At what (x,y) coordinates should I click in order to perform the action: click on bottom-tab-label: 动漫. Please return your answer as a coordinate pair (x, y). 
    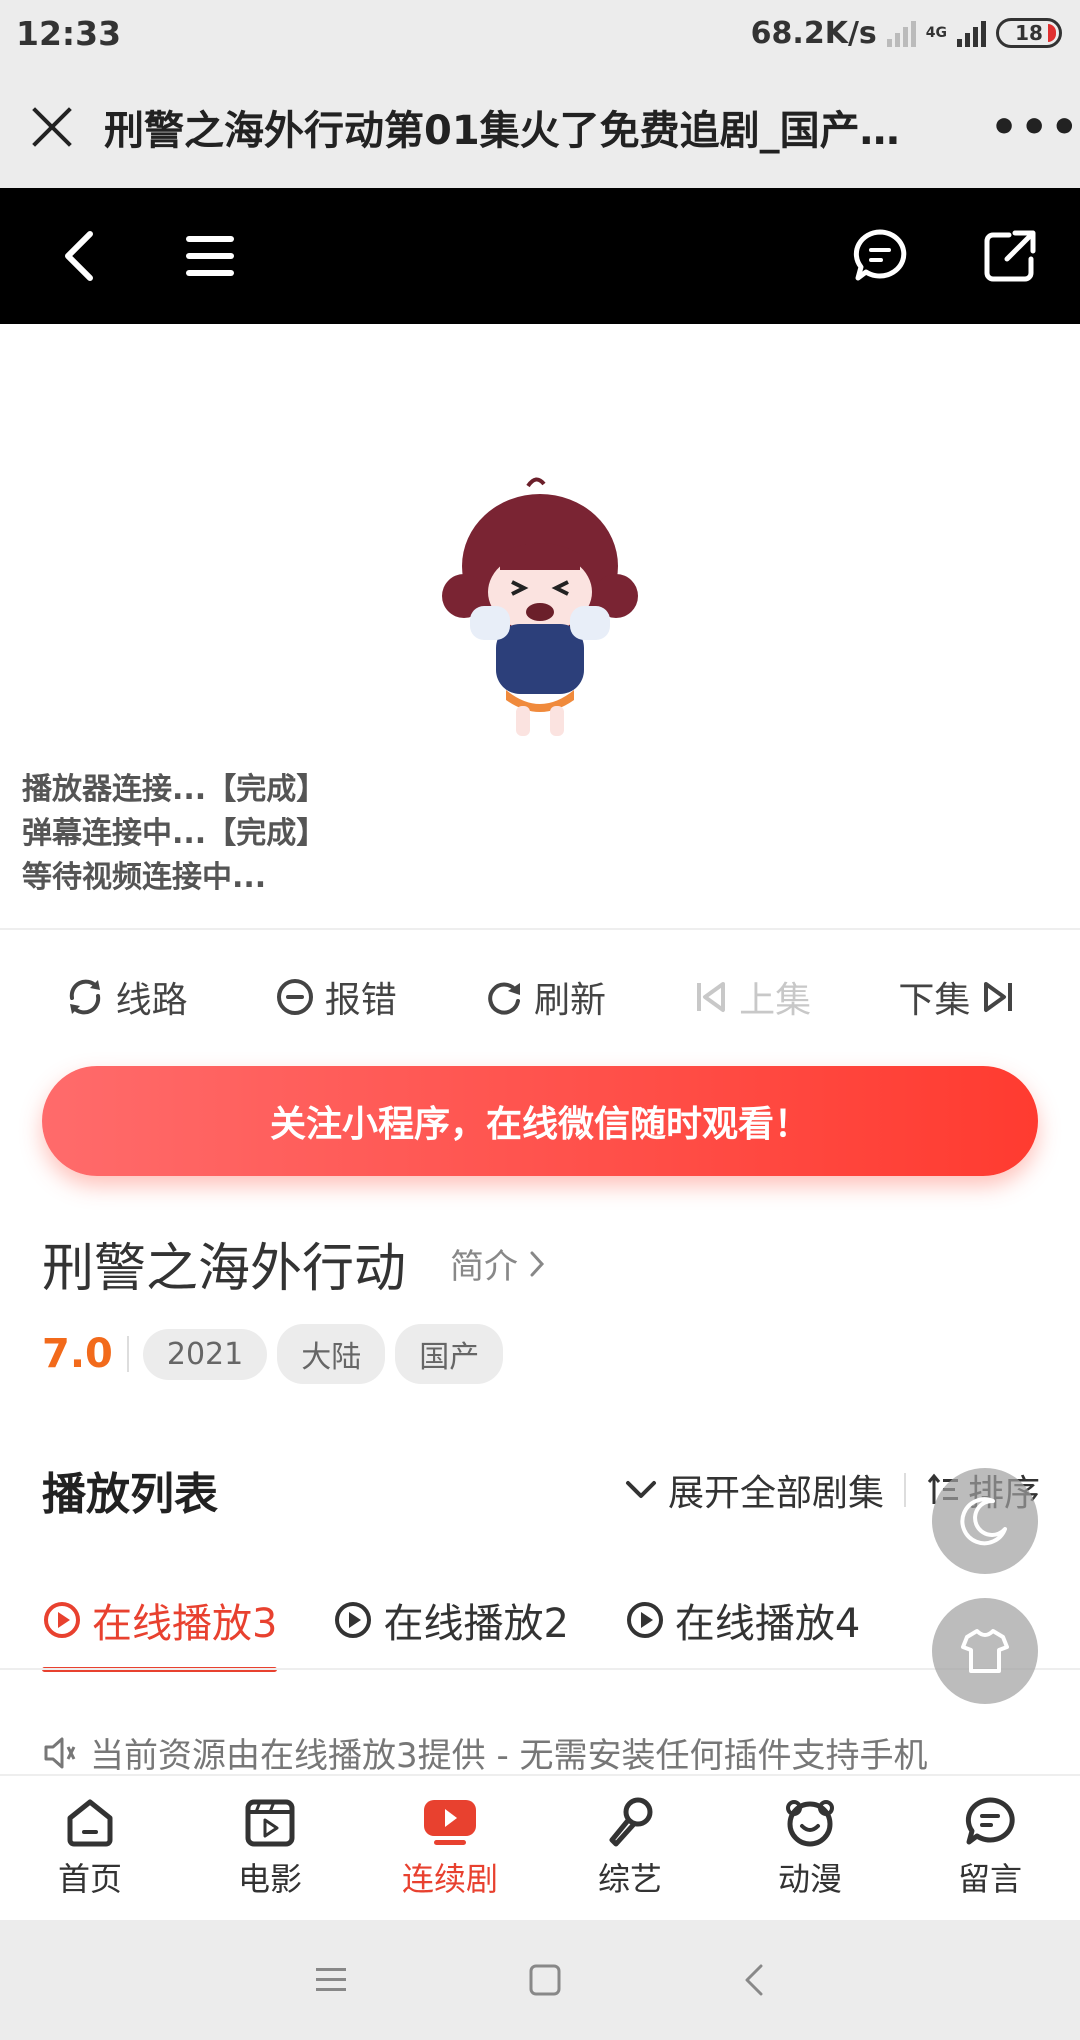
    Looking at the image, I should click on (809, 1879).